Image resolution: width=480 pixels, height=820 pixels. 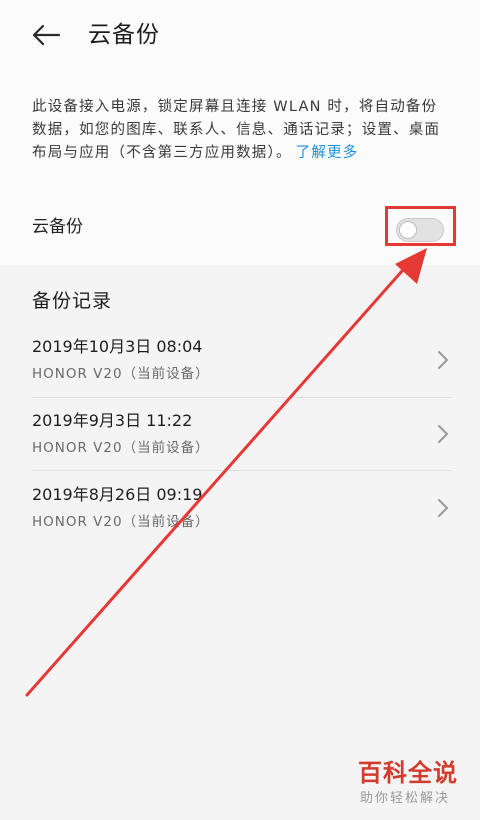 What do you see at coordinates (408, 773) in the screenshot?
I see `watermark-title: 百科全说` at bounding box center [408, 773].